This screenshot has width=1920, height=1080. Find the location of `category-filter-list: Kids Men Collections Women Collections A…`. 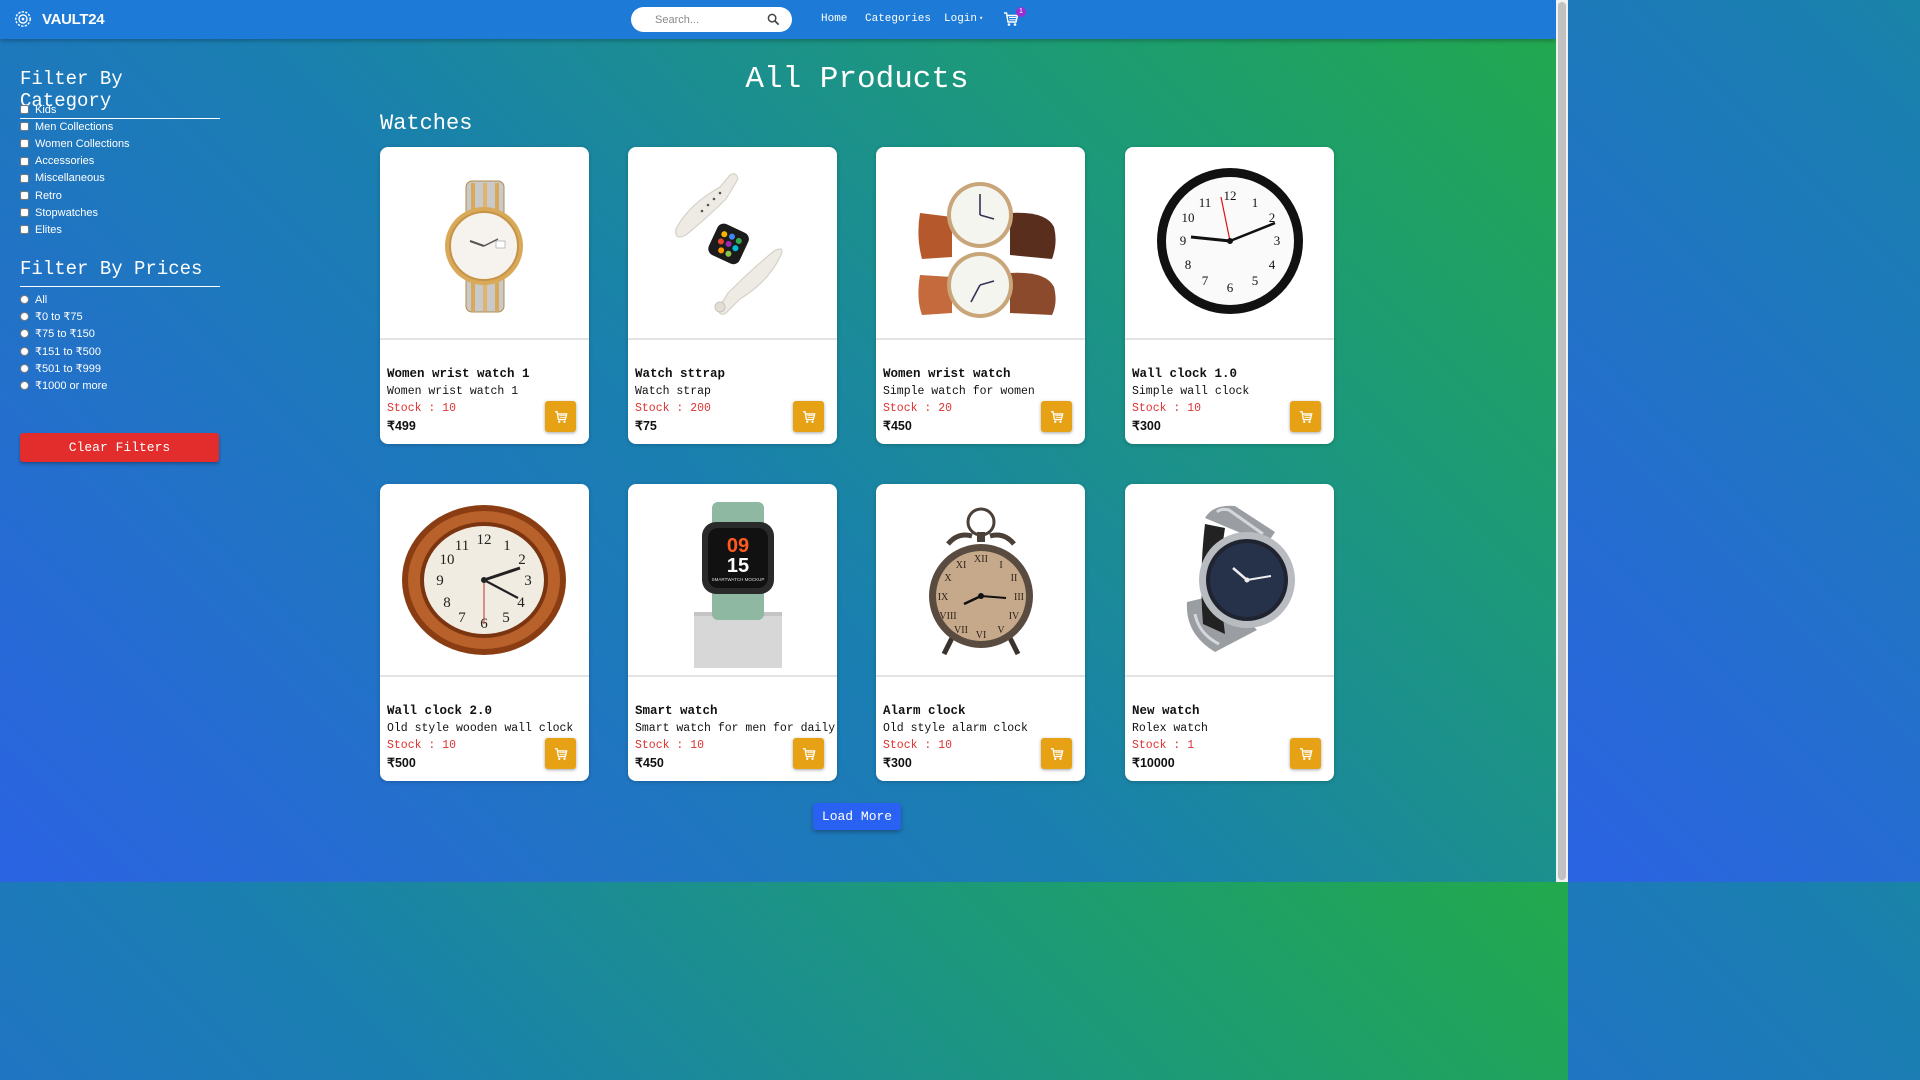

category-filter-list: Kids Men Collections Women Collections A… is located at coordinates (75, 170).